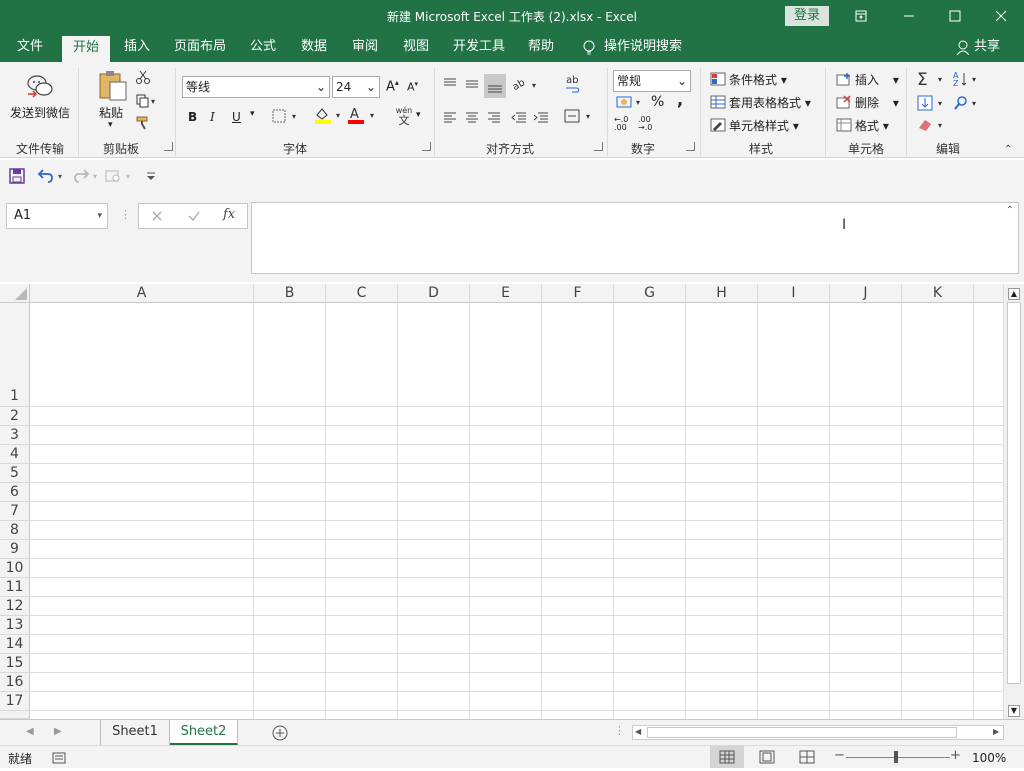  I want to click on percent-button: %, so click(657, 102).